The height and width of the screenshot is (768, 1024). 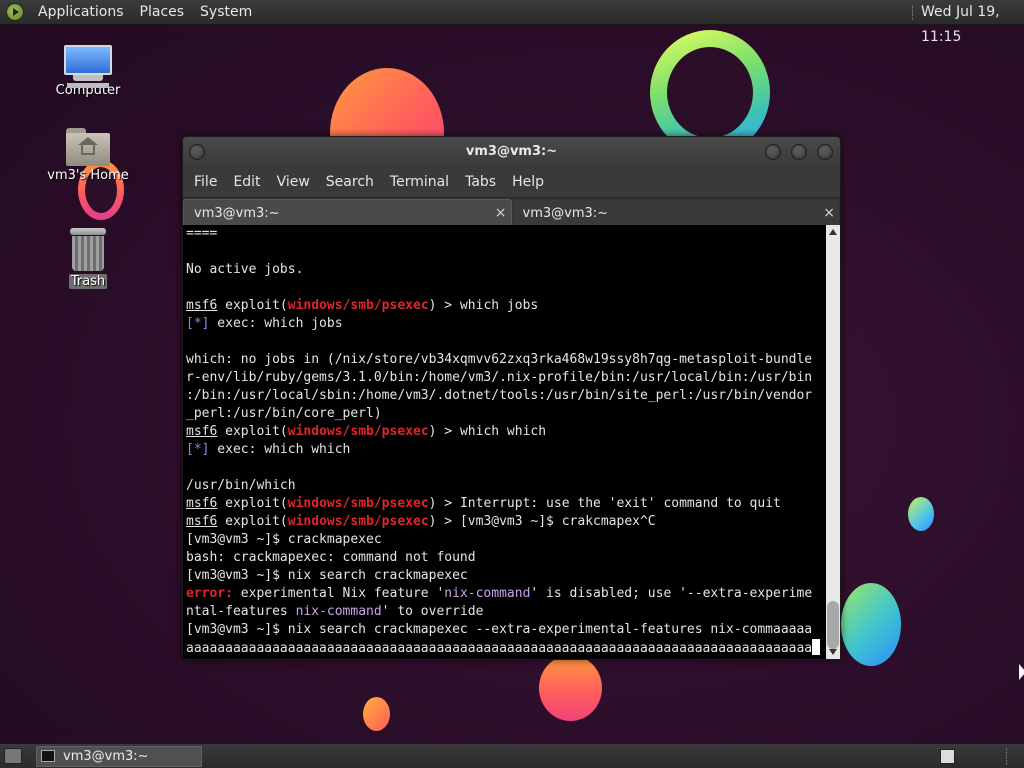 I want to click on terminal-menubar: File Edit View Search Terminal Tabs Help, so click(x=511, y=182).